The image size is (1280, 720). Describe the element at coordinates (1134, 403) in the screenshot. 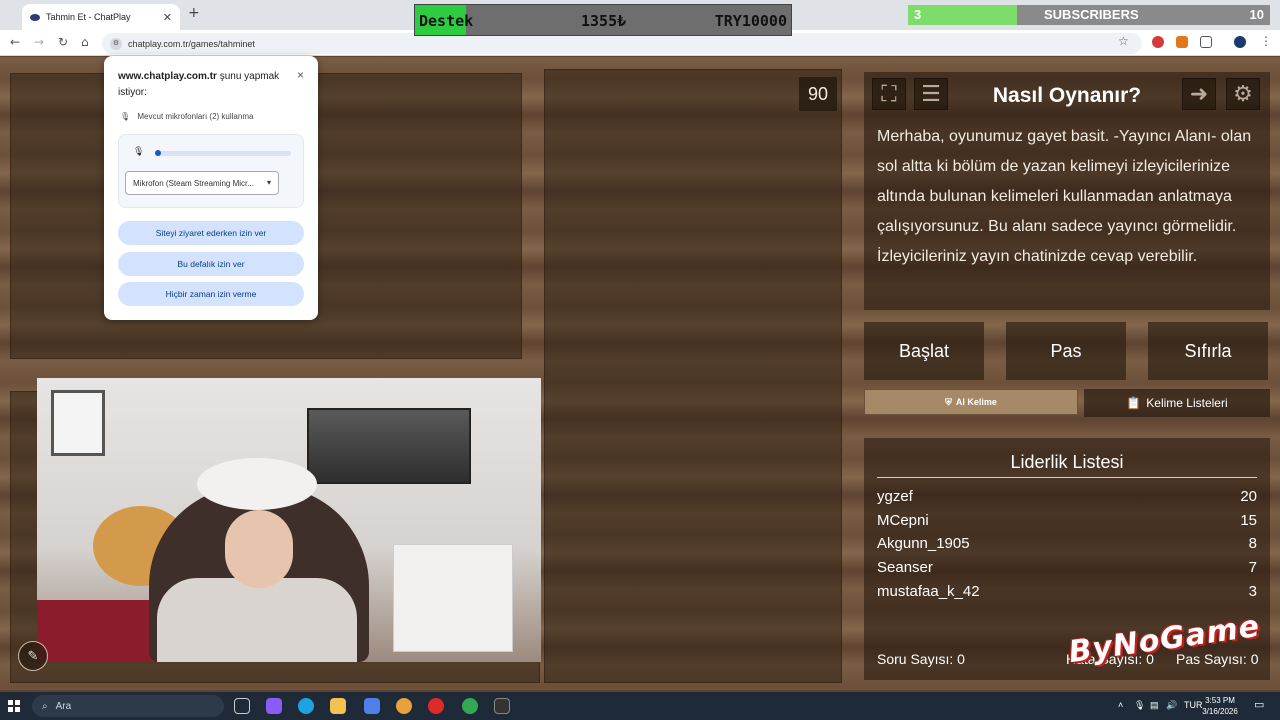

I see `clipboard-icon: 📋` at that location.